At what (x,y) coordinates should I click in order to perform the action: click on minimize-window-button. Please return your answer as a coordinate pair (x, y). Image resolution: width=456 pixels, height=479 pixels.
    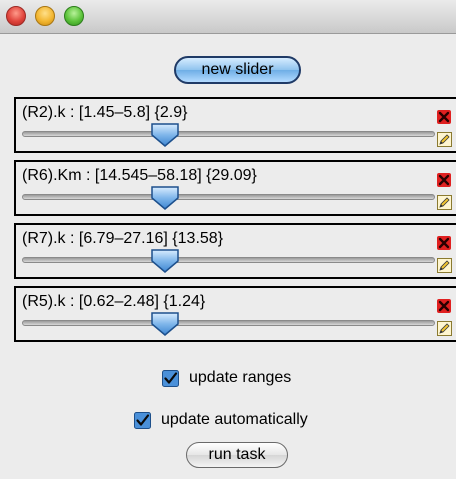
    Looking at the image, I should click on (45, 16).